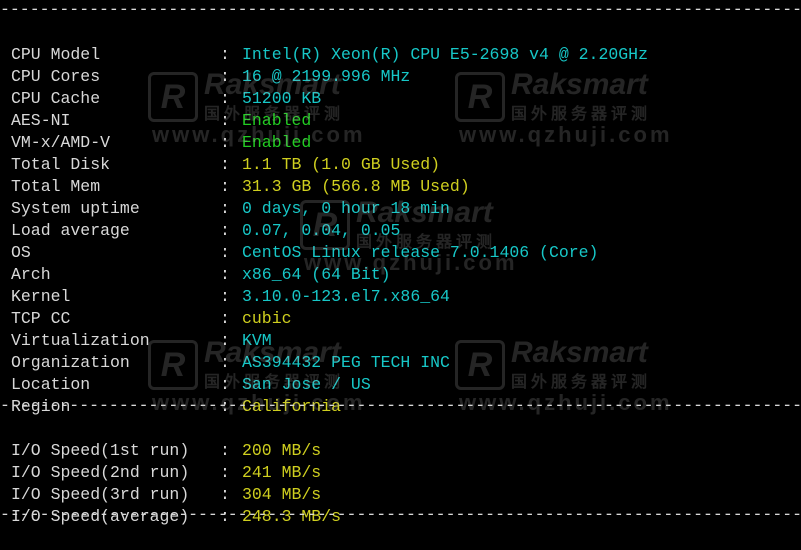  Describe the element at coordinates (400, 307) in the screenshot. I see `info-row-tcp-cc: TCP CC: cubic` at that location.